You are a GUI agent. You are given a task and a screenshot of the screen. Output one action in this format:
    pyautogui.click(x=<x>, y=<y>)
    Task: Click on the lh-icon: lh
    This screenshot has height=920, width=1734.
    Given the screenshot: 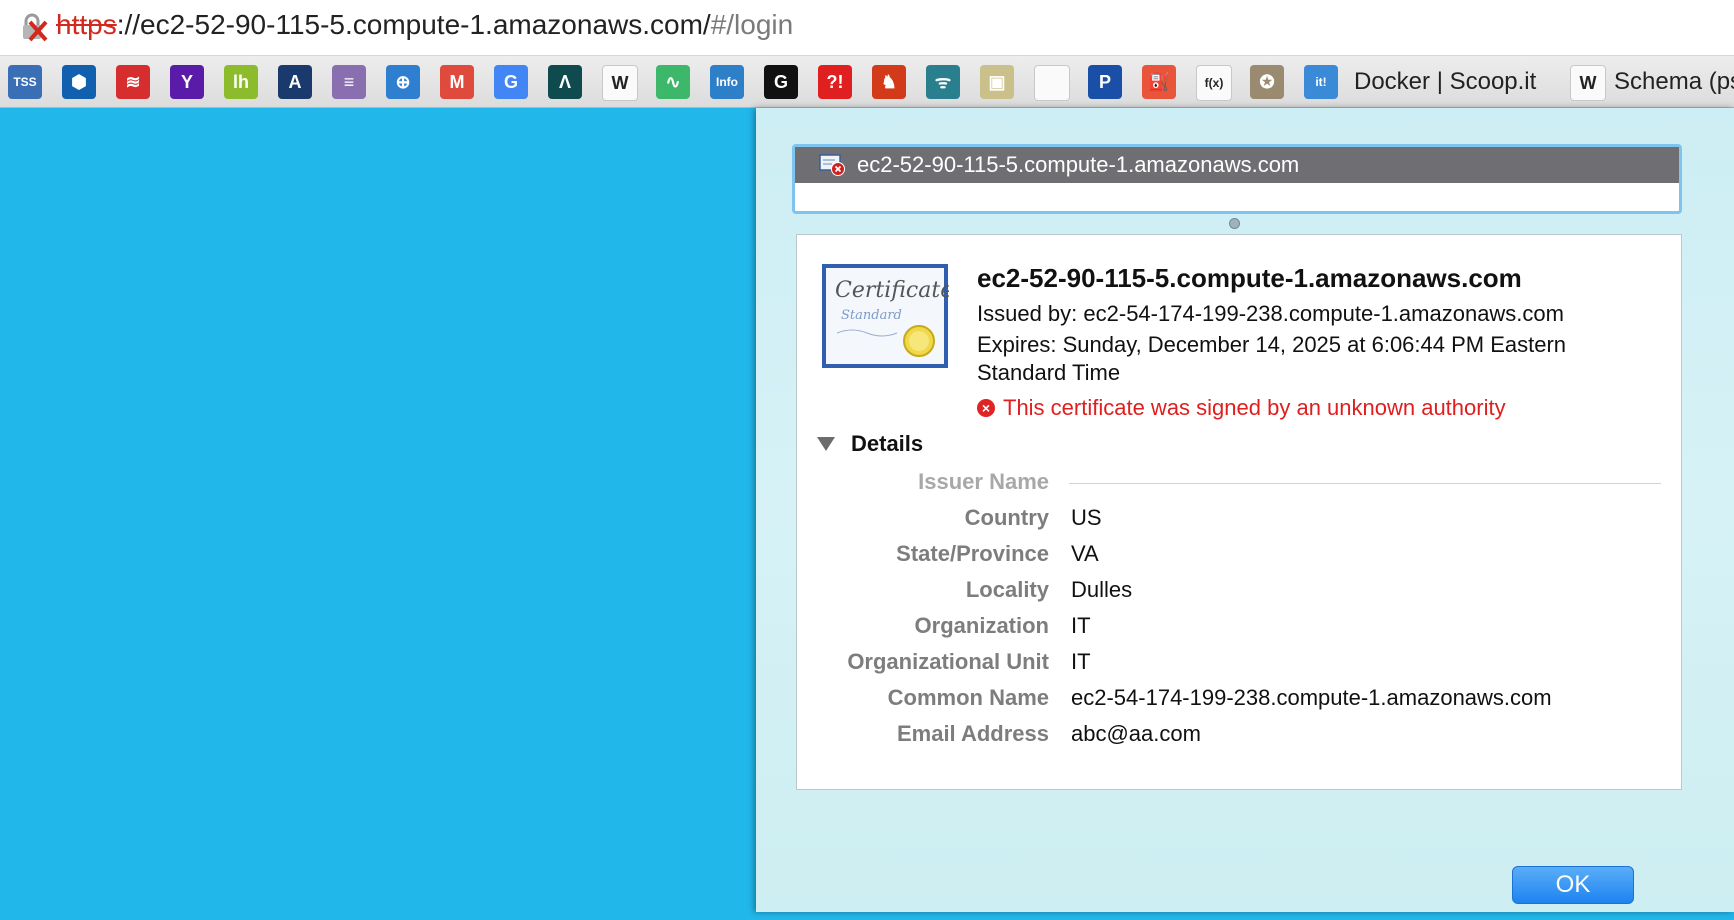 What is the action you would take?
    pyautogui.click(x=241, y=82)
    